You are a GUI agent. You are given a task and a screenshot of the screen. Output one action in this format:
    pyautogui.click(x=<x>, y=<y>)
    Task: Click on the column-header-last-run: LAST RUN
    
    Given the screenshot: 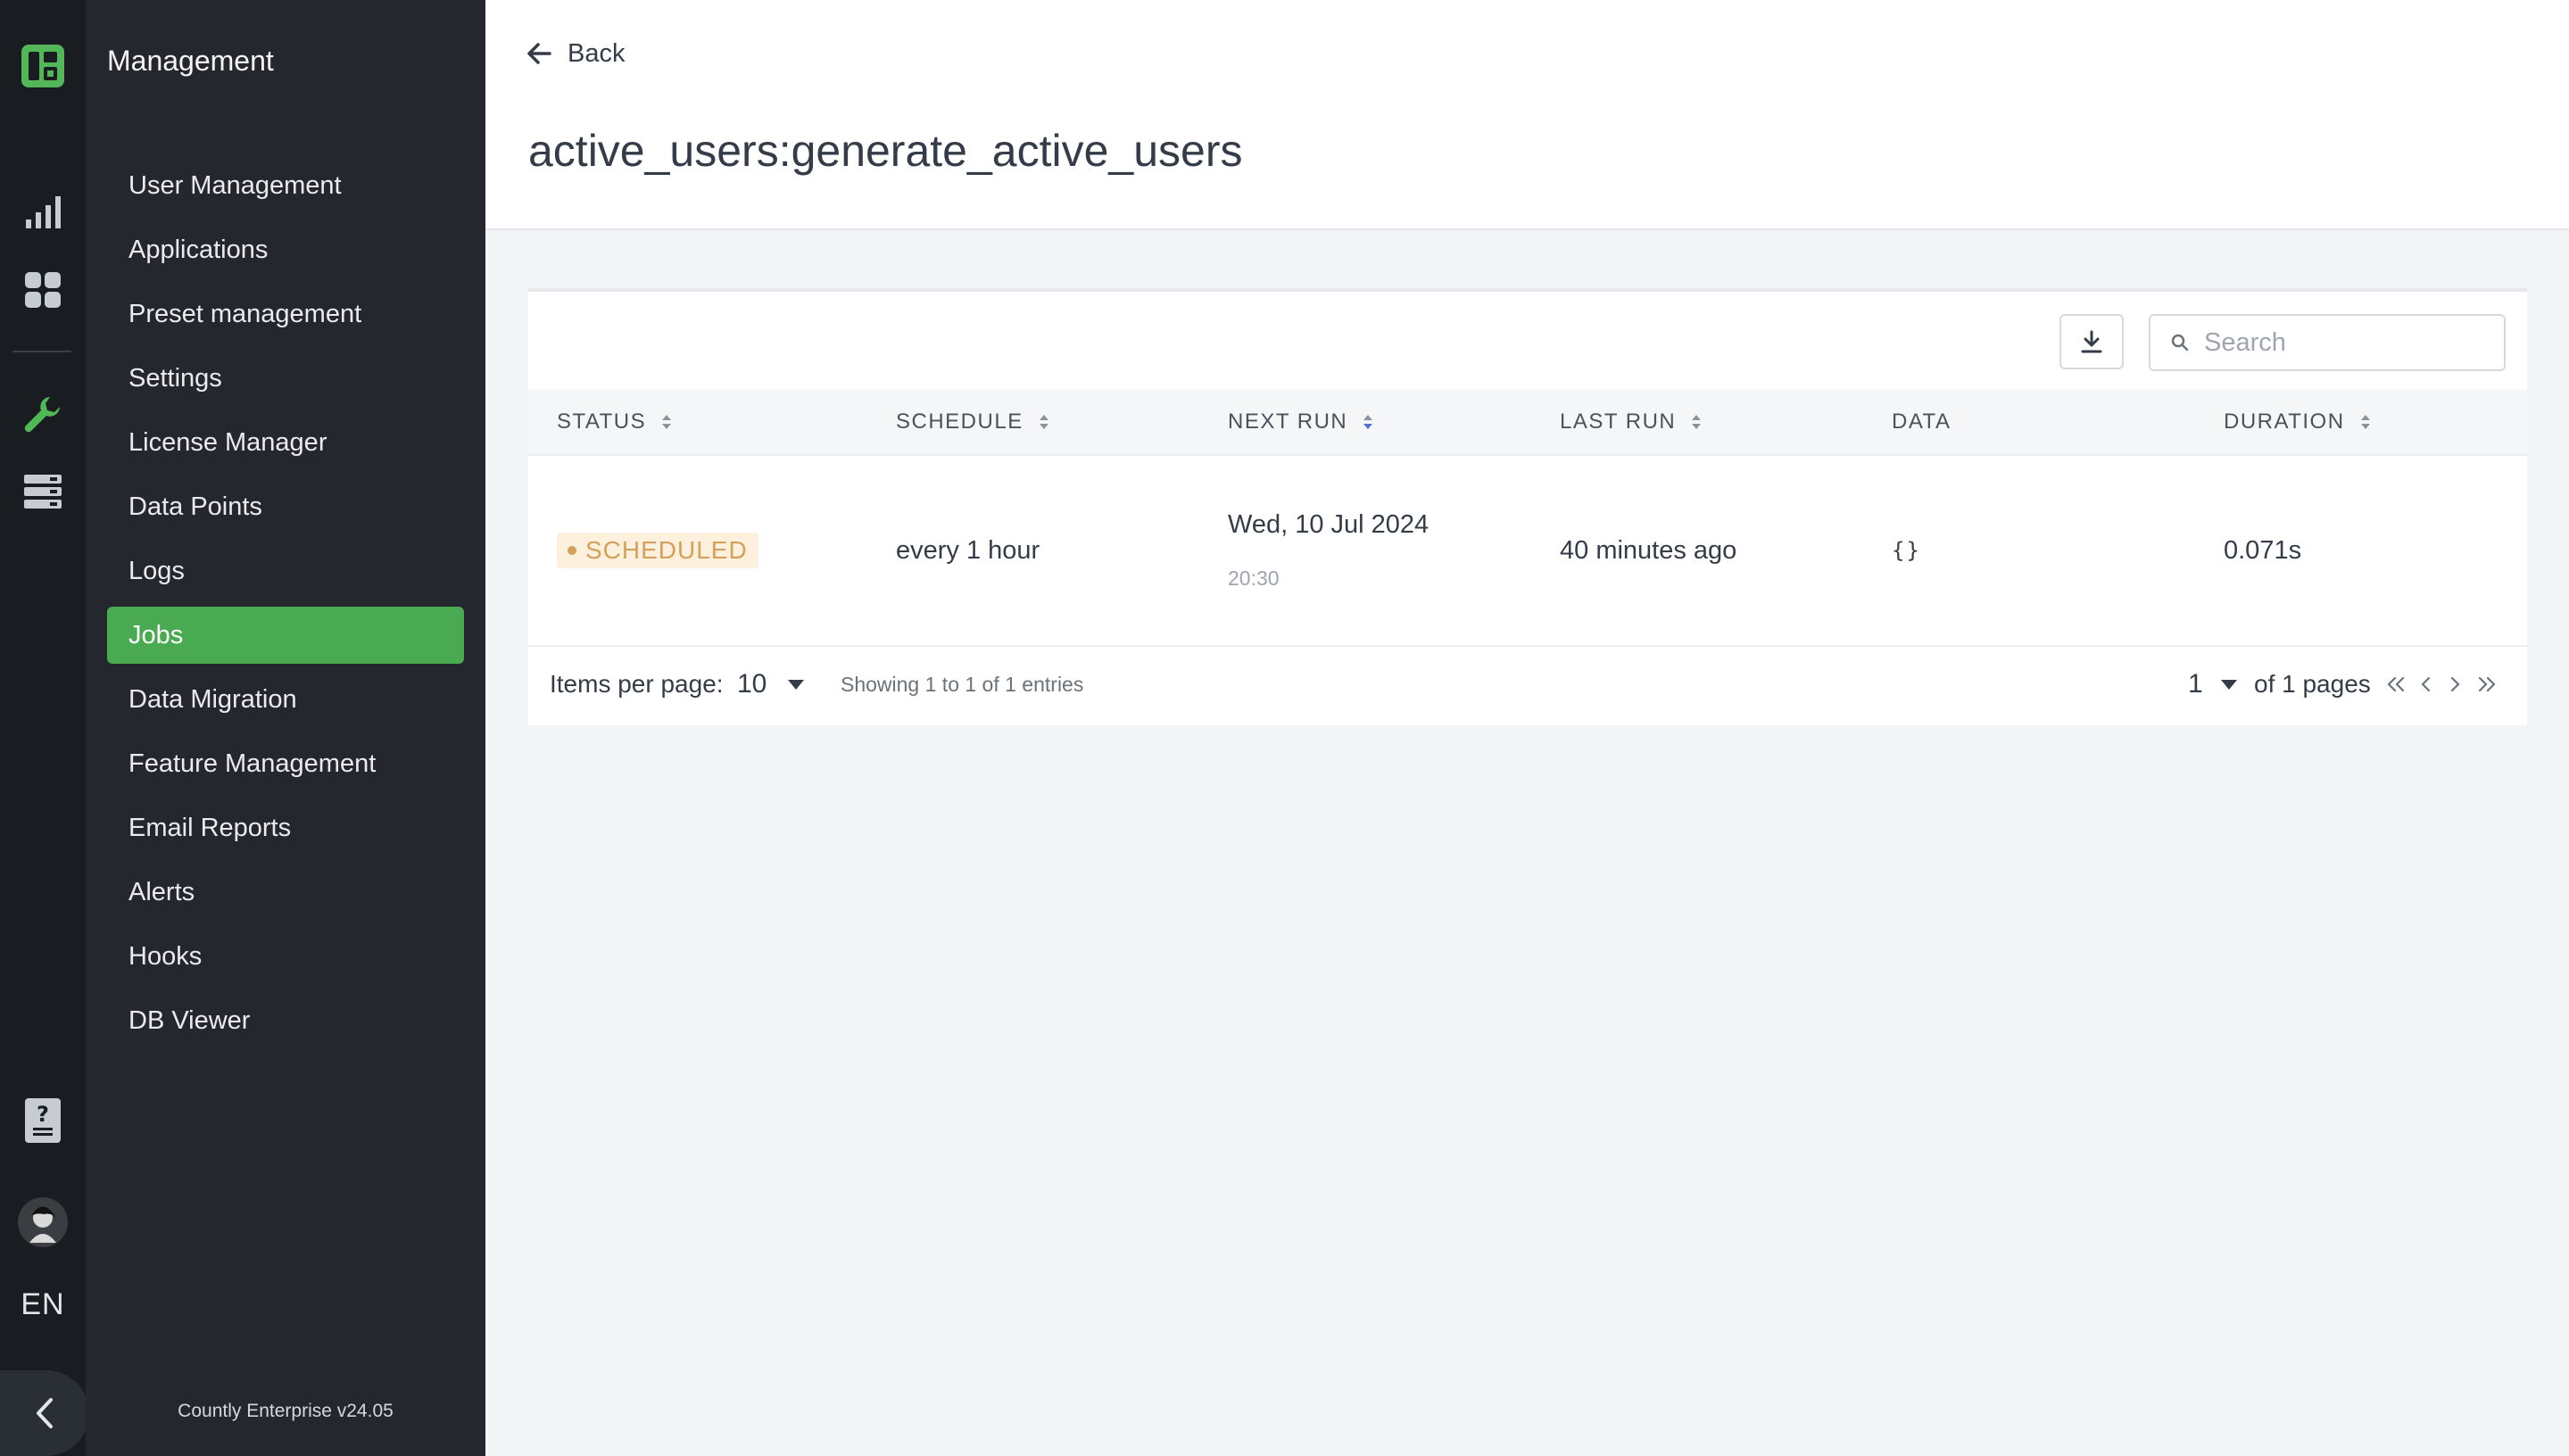 What is the action you would take?
    pyautogui.click(x=1632, y=422)
    